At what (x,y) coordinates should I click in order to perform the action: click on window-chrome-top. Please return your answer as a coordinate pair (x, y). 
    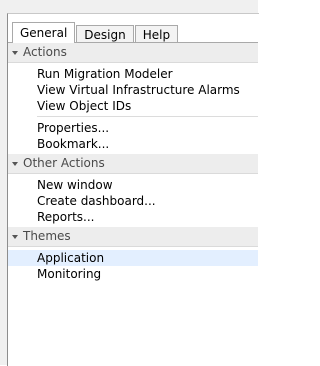
    Looking at the image, I should click on (129, 6).